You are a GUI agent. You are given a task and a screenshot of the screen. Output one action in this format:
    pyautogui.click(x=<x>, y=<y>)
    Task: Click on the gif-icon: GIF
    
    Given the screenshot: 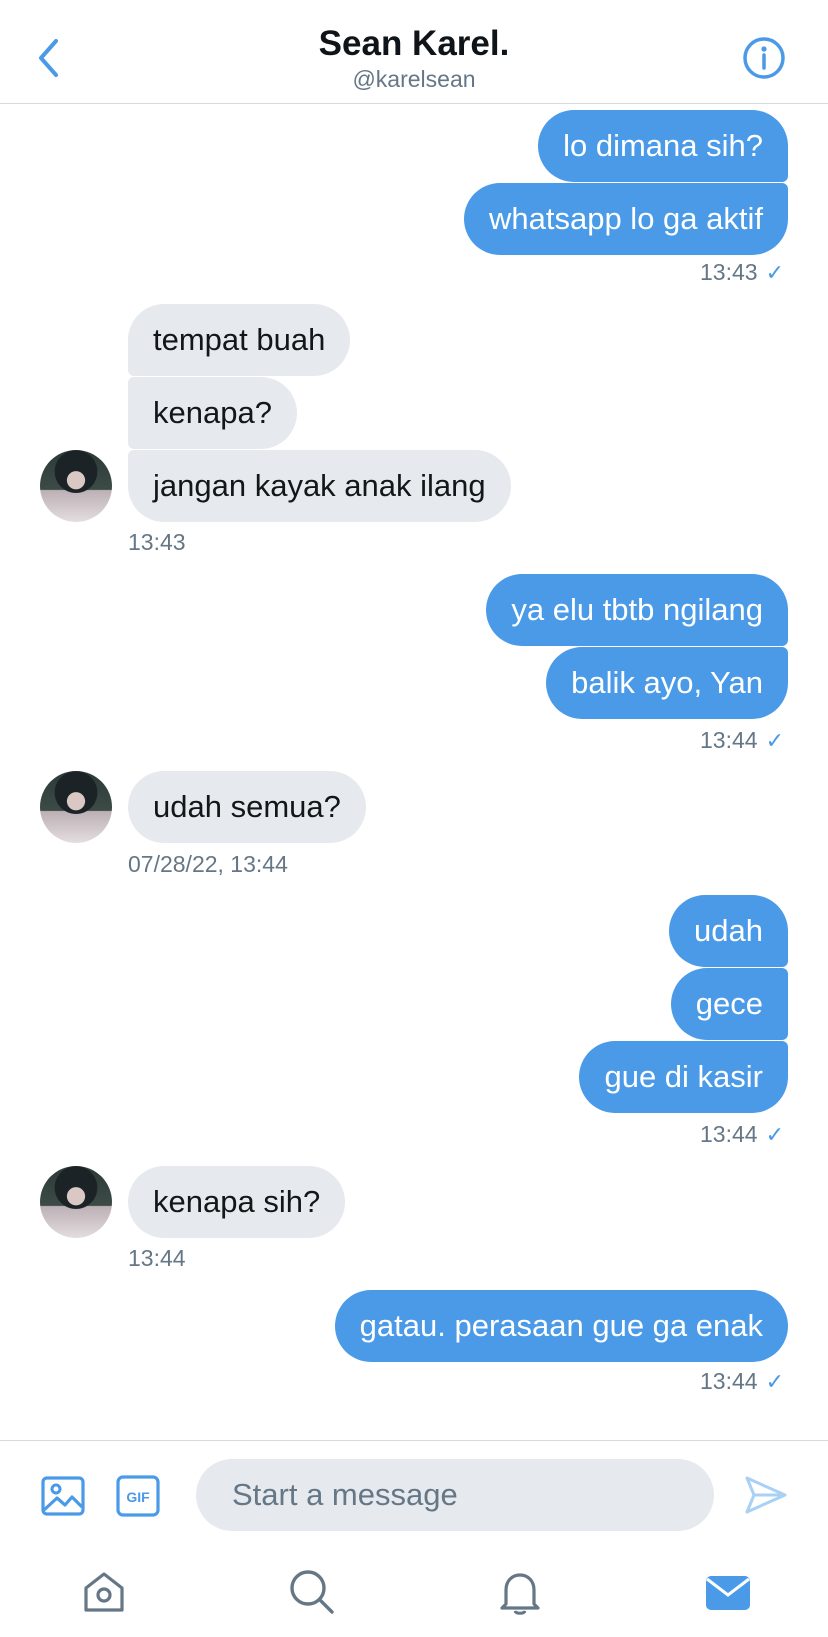 What is the action you would take?
    pyautogui.click(x=138, y=1496)
    